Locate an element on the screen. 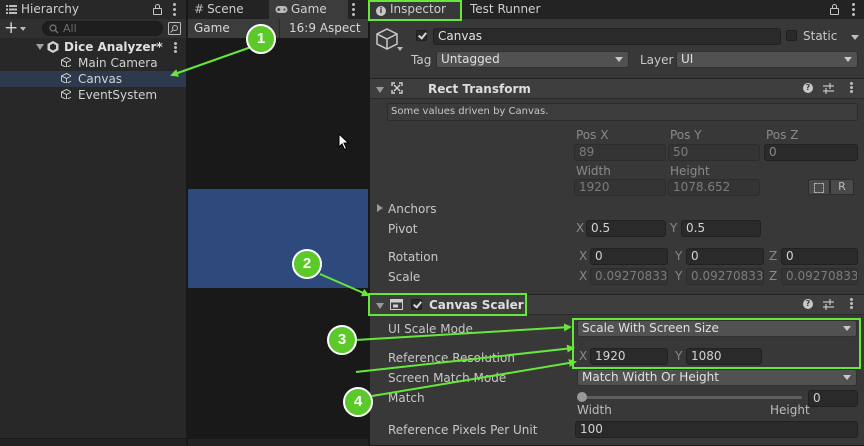 Image resolution: width=864 pixels, height=446 pixels. highlight-inspector-tab is located at coordinates (415, 10).